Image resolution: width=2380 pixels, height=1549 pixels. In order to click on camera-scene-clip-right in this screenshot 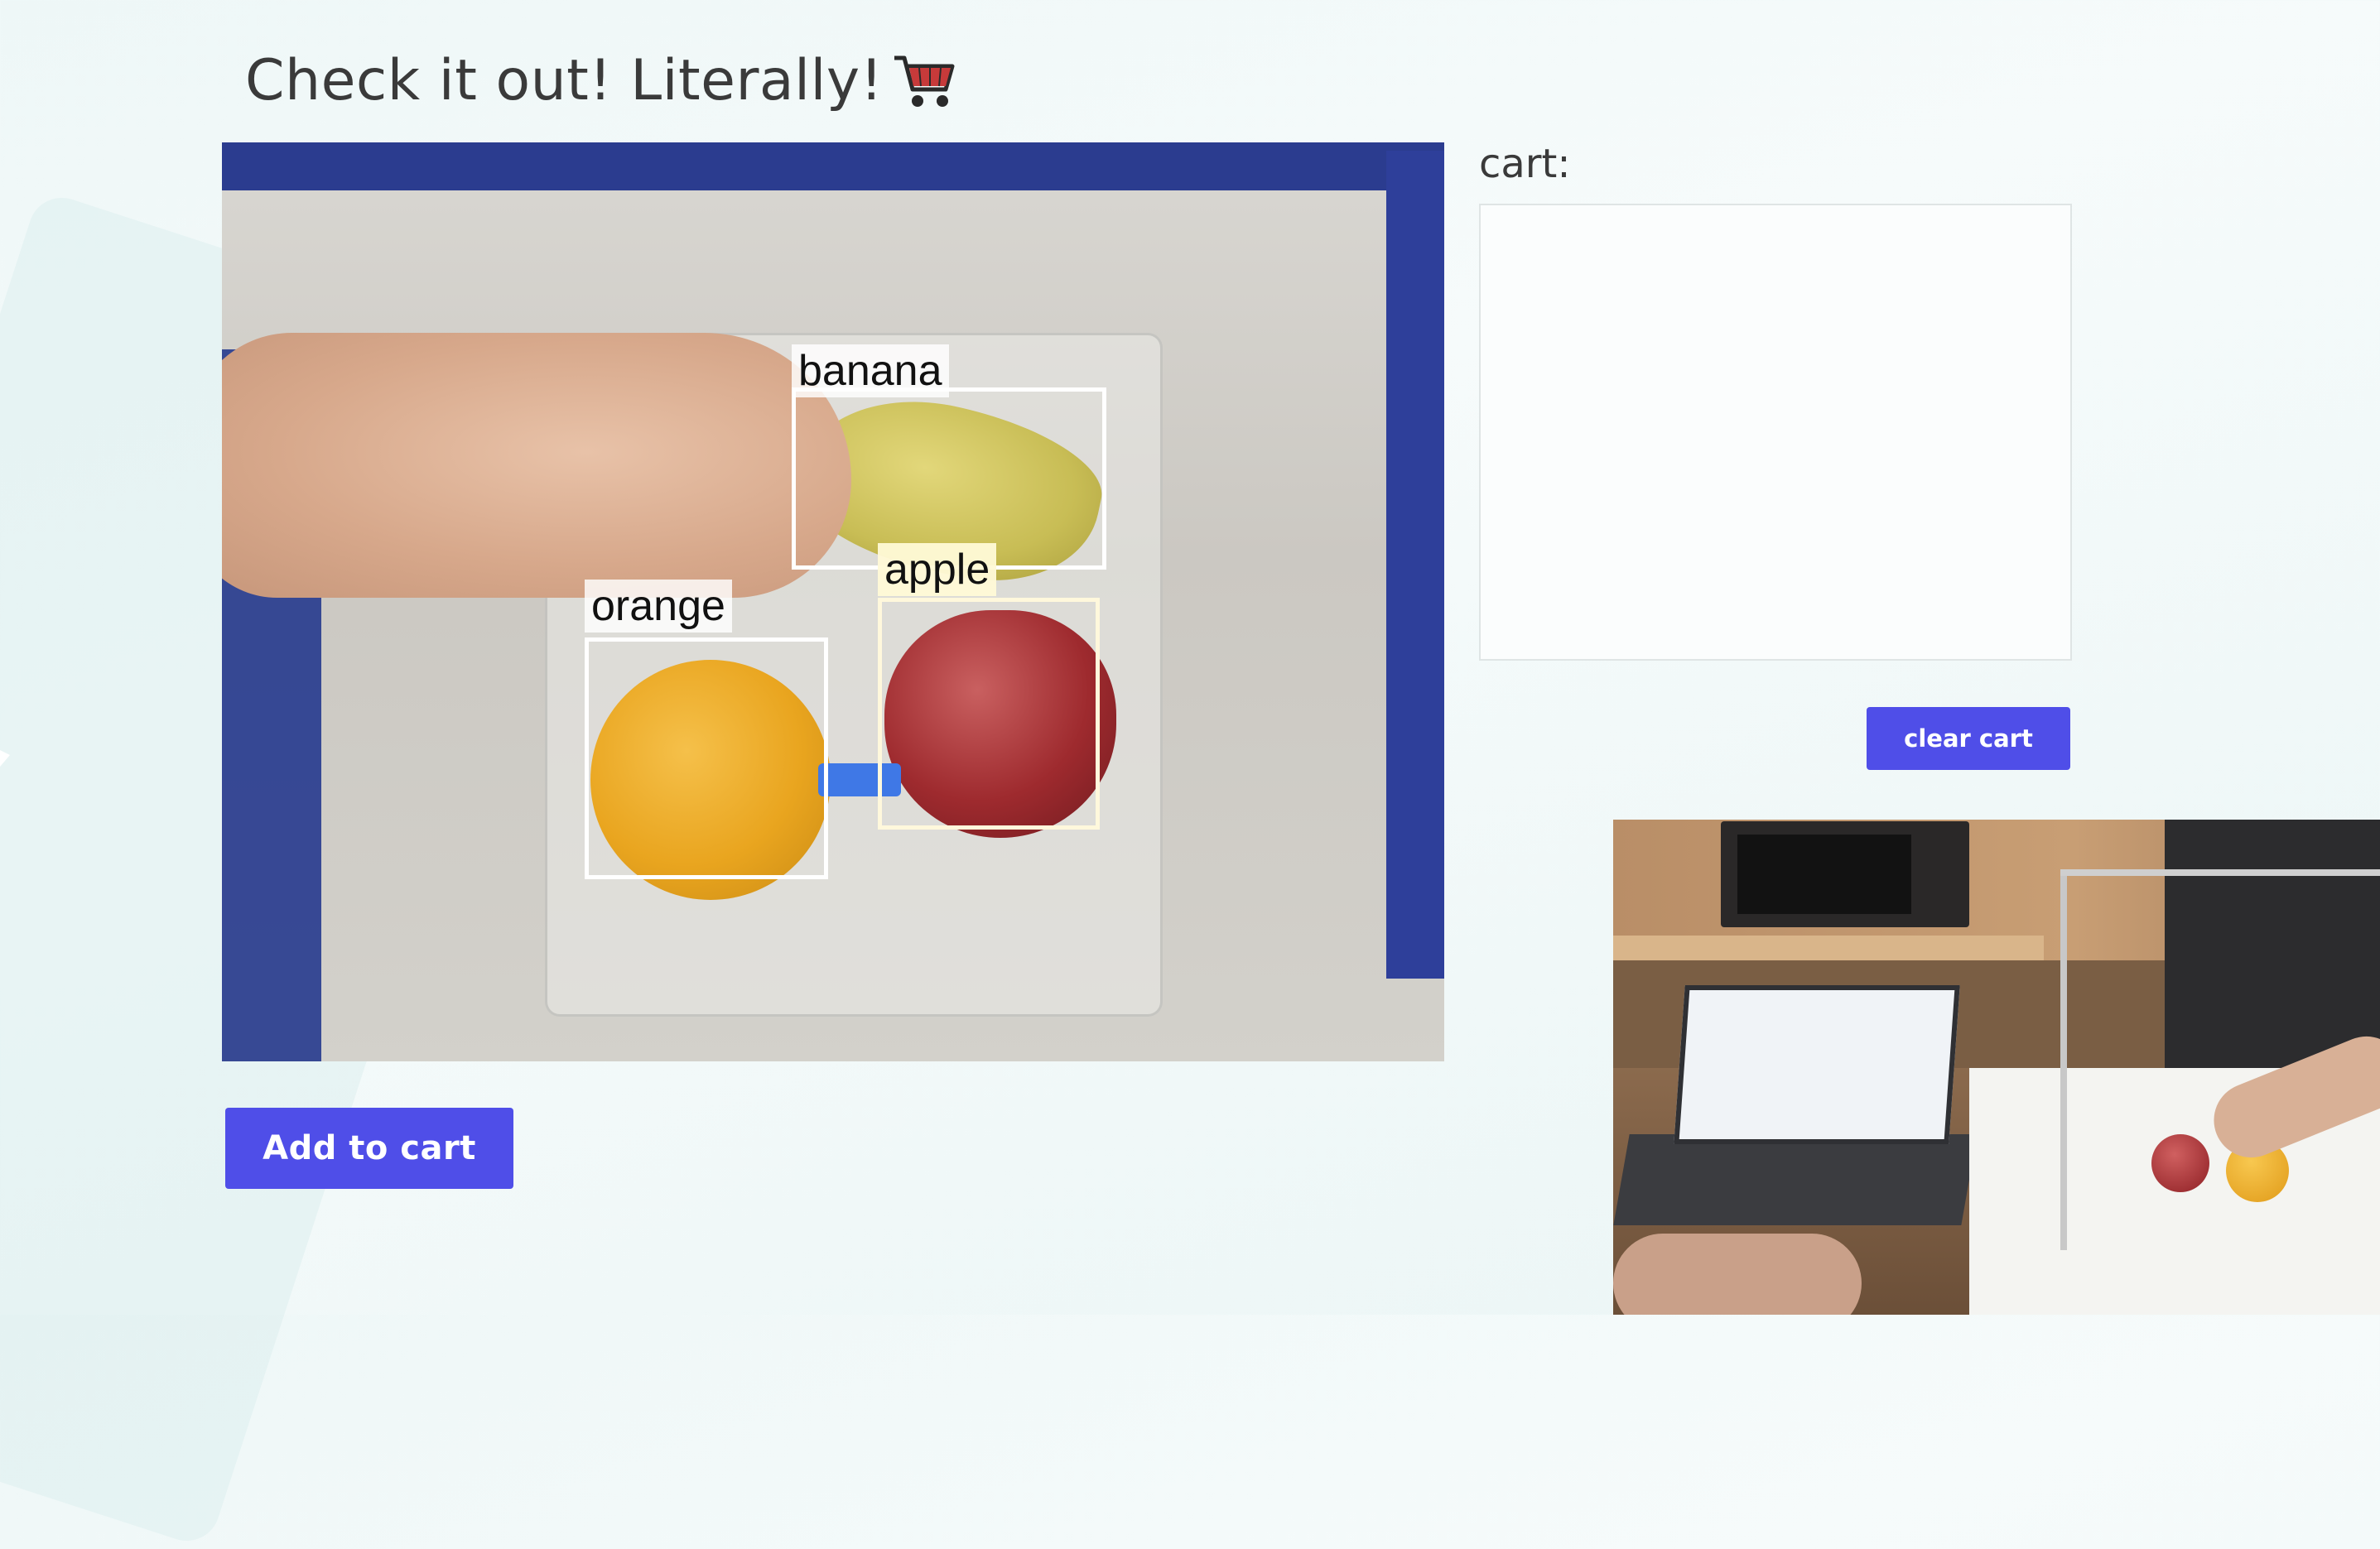, I will do `click(1415, 565)`.